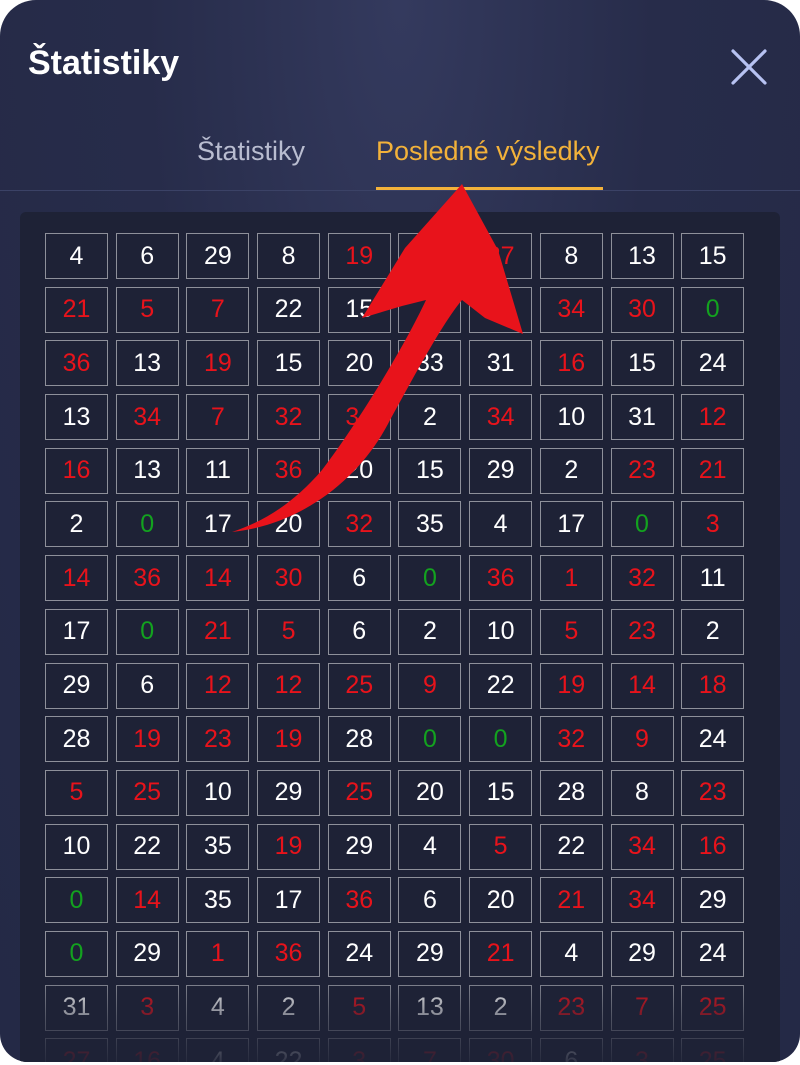 This screenshot has width=800, height=1065. What do you see at coordinates (642, 1007) in the screenshot?
I see `result-cell: 7` at bounding box center [642, 1007].